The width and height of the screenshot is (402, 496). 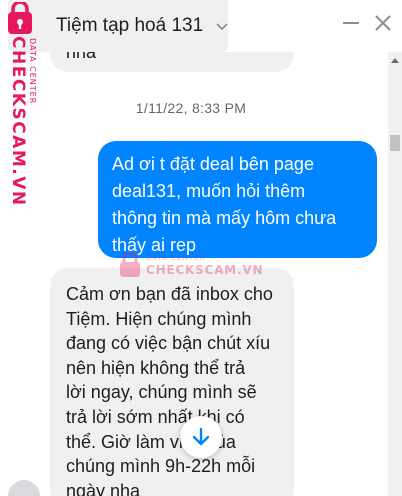 I want to click on watermark-center: DATA CENTER CHECKSCAM.VN, so click(x=193, y=268).